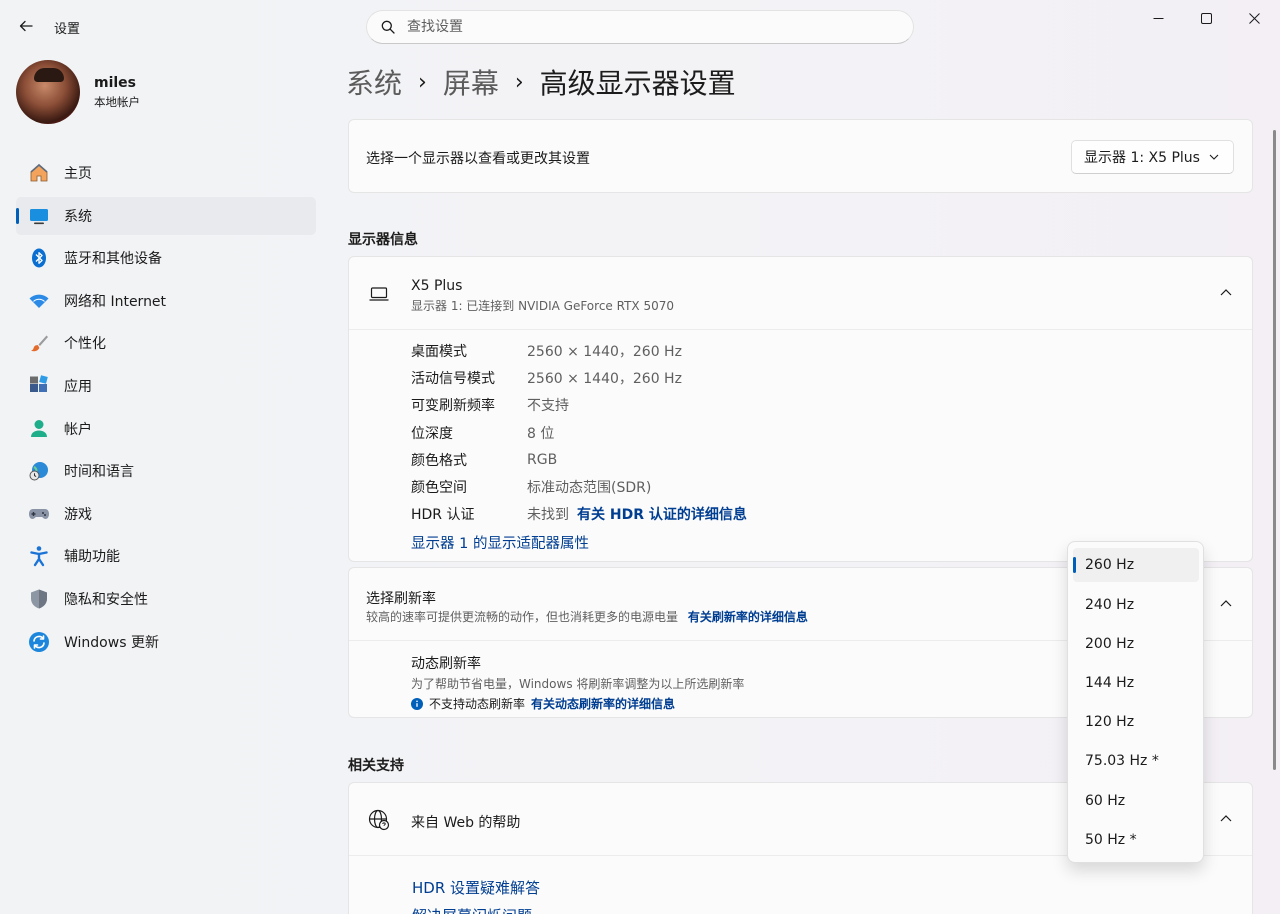 The image size is (1280, 914). I want to click on sidebar-item-privacy: 隐私和安全性, so click(166, 599).